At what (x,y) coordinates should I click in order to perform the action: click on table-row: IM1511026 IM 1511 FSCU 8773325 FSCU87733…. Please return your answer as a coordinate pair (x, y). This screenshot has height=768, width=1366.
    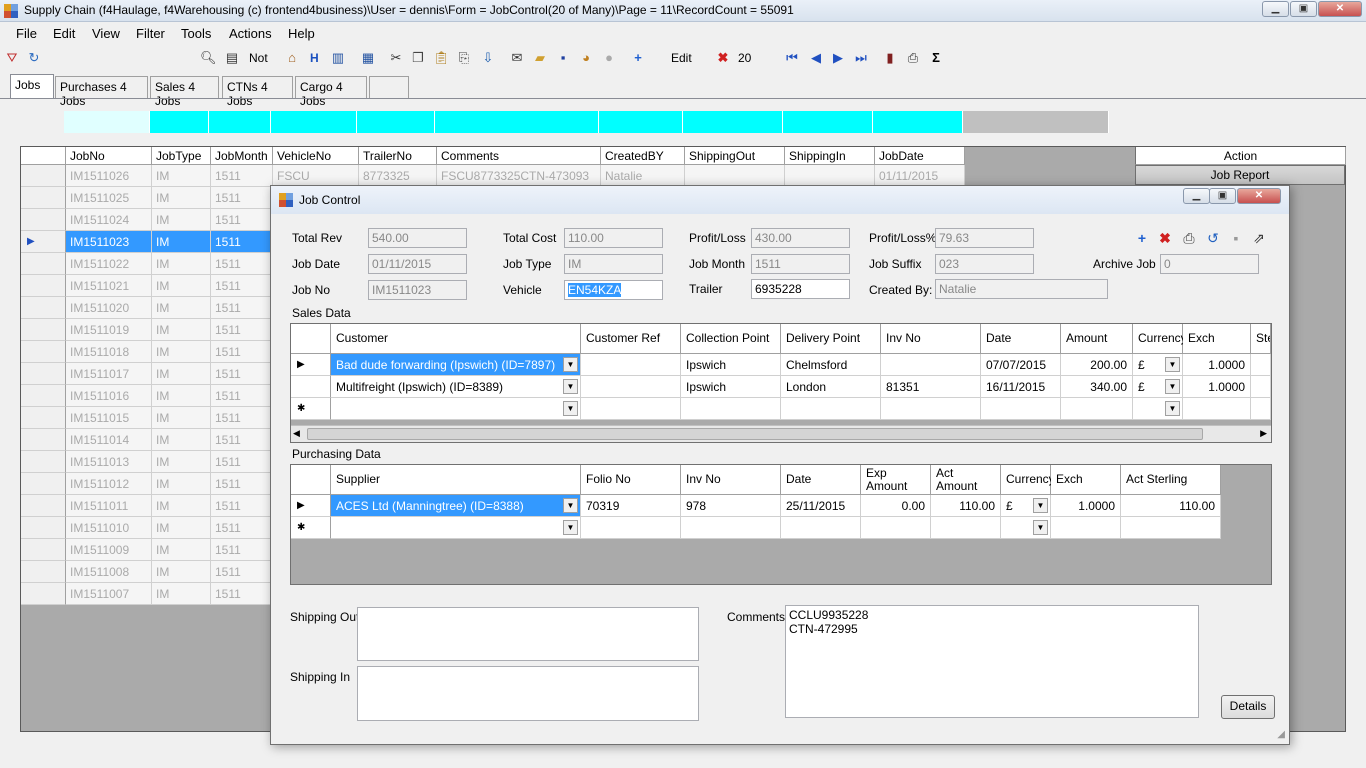
    Looking at the image, I should click on (684, 176).